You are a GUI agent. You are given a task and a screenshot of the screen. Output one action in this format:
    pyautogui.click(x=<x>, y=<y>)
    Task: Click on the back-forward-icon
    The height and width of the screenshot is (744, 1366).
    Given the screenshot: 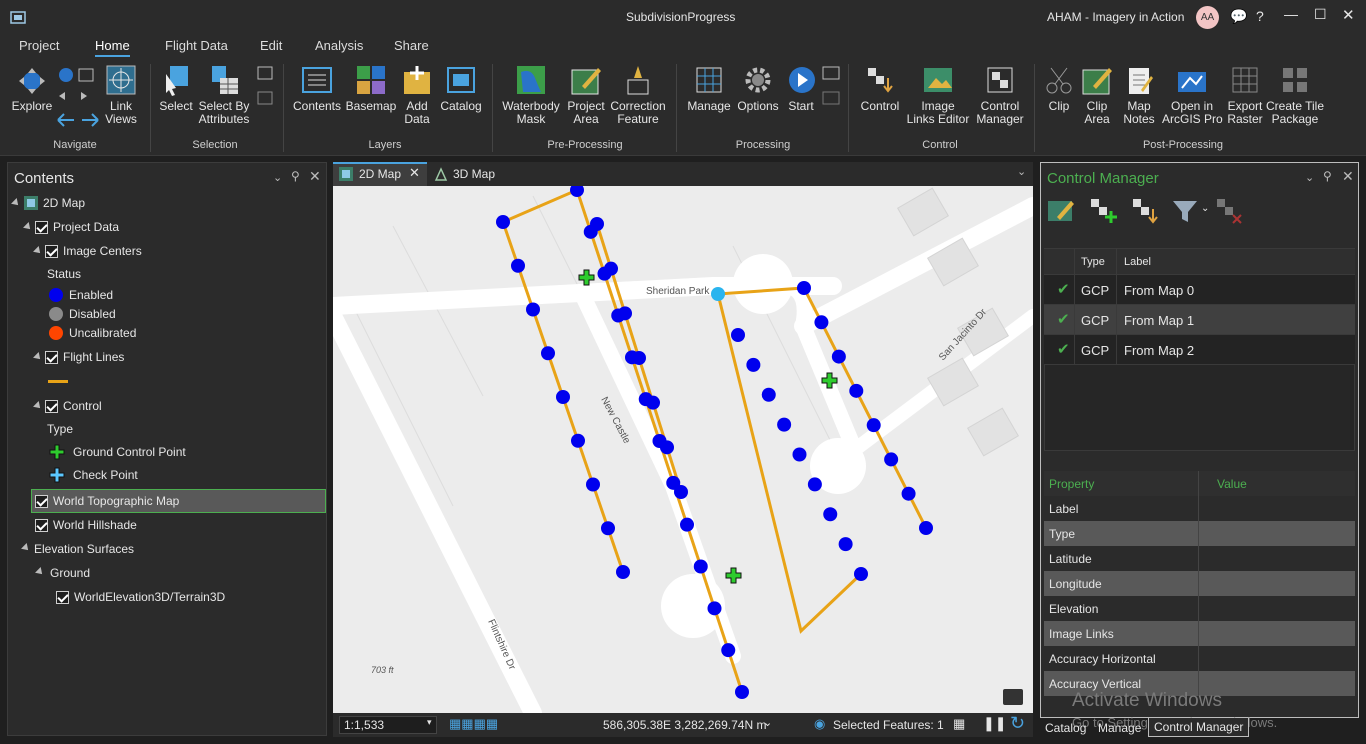 What is the action you would take?
    pyautogui.click(x=78, y=120)
    